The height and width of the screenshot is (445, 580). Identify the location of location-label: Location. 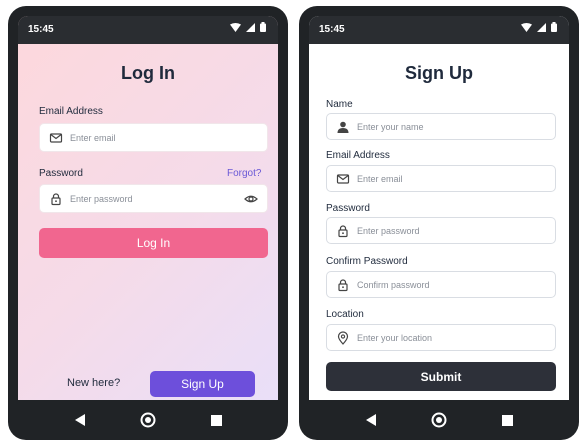
(345, 314).